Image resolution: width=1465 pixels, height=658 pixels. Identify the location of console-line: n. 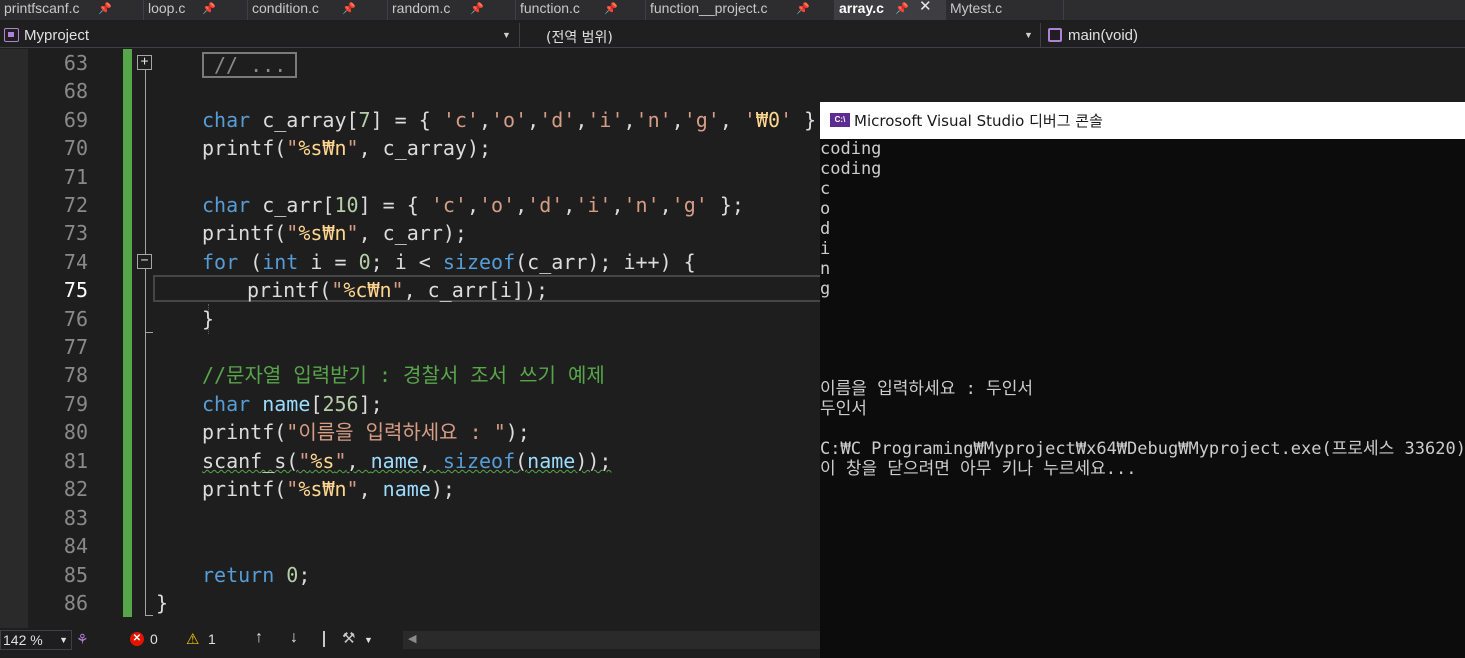
(825, 269).